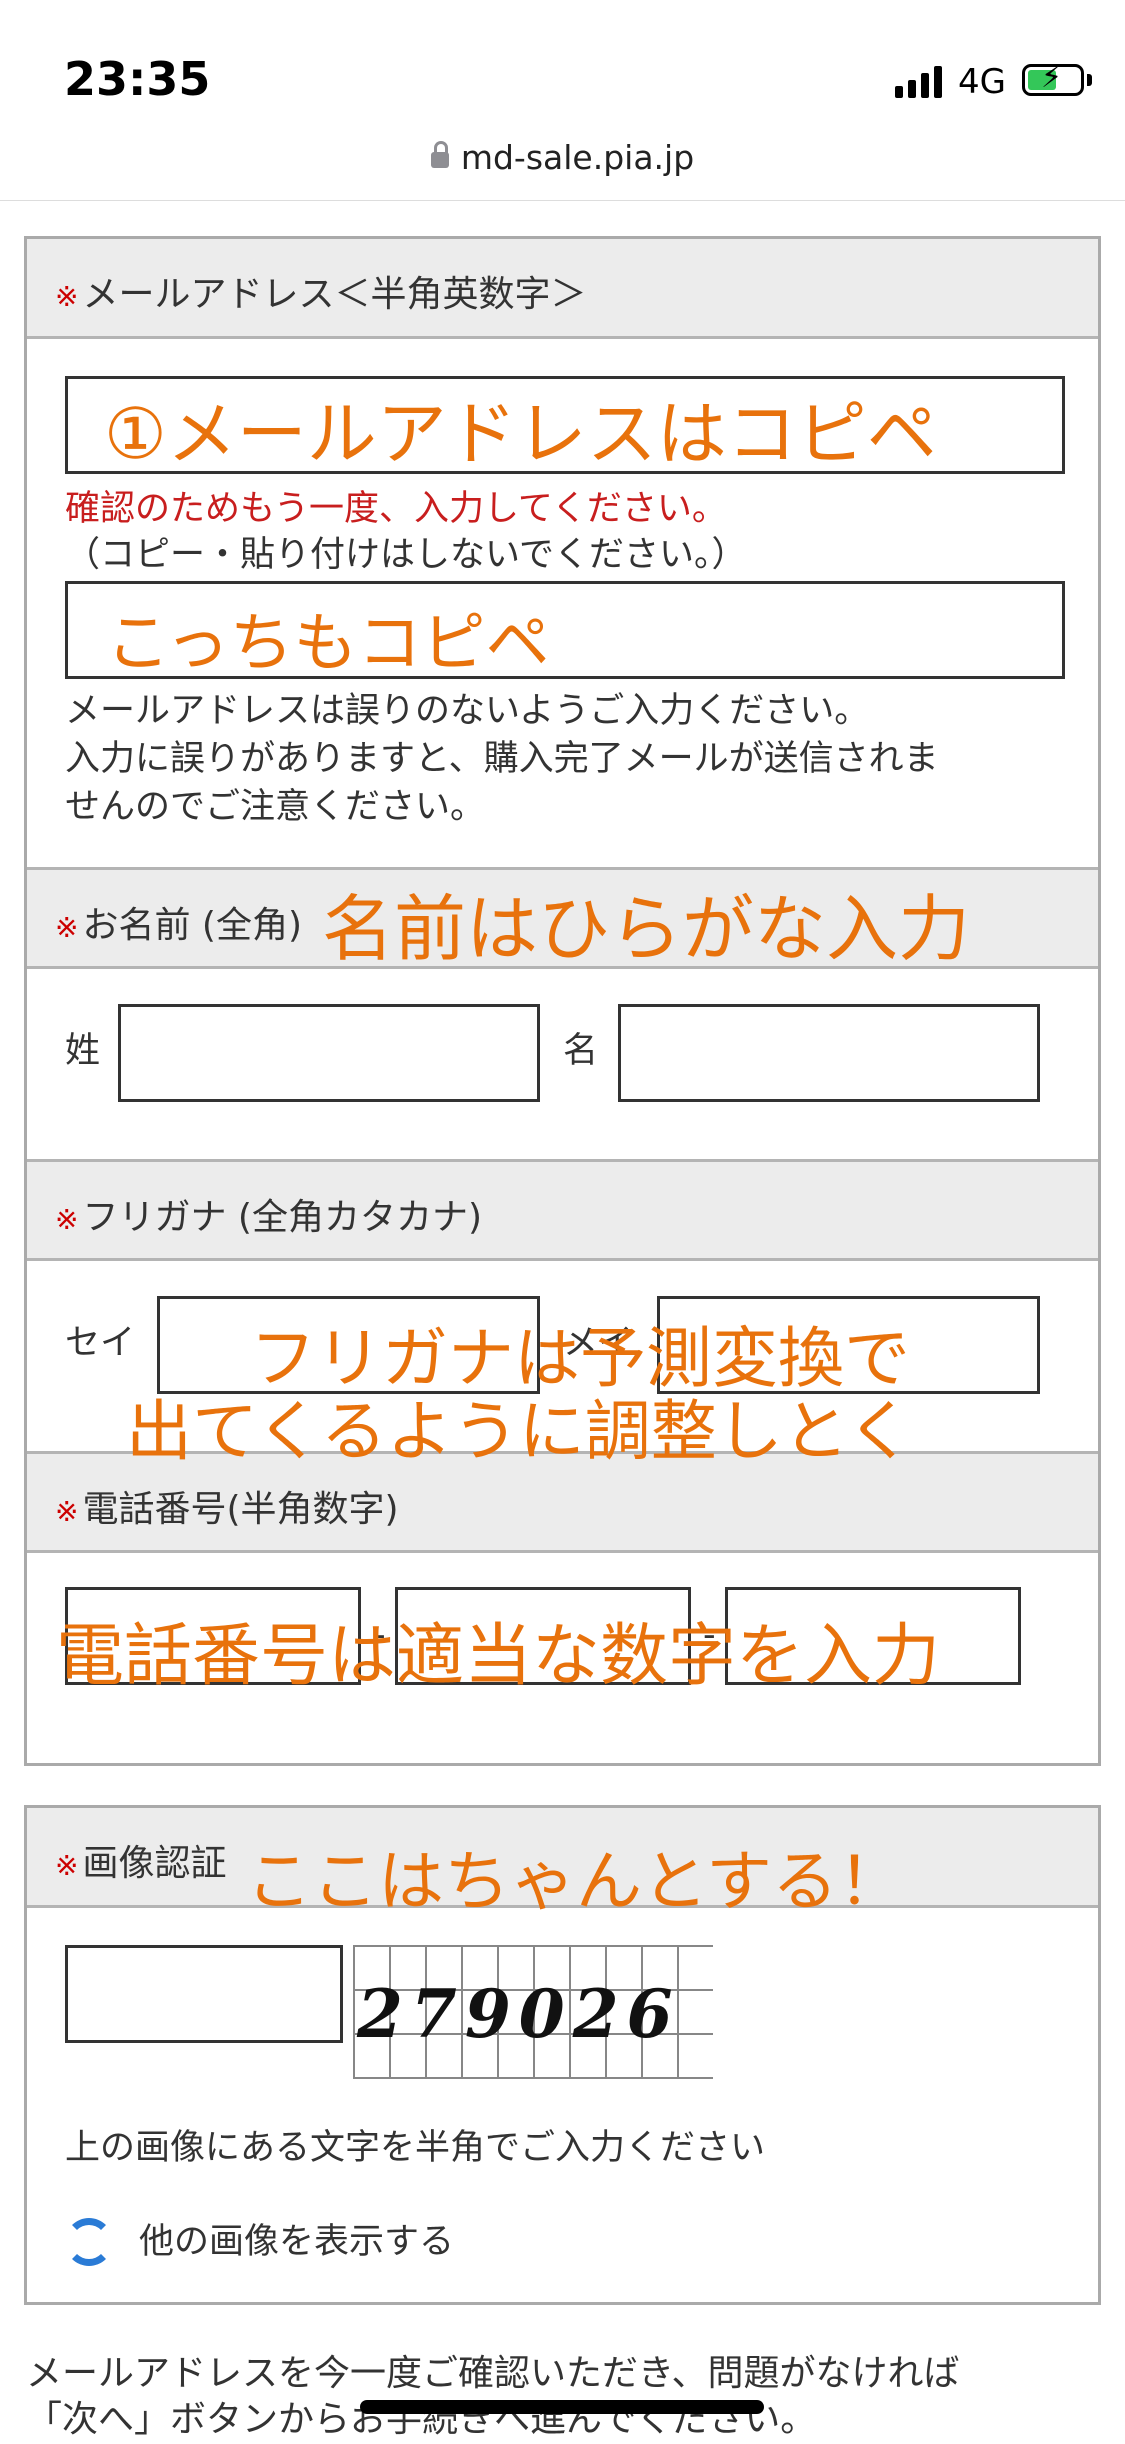  I want to click on phone-label: 電話番号(半角数字), so click(240, 1509).